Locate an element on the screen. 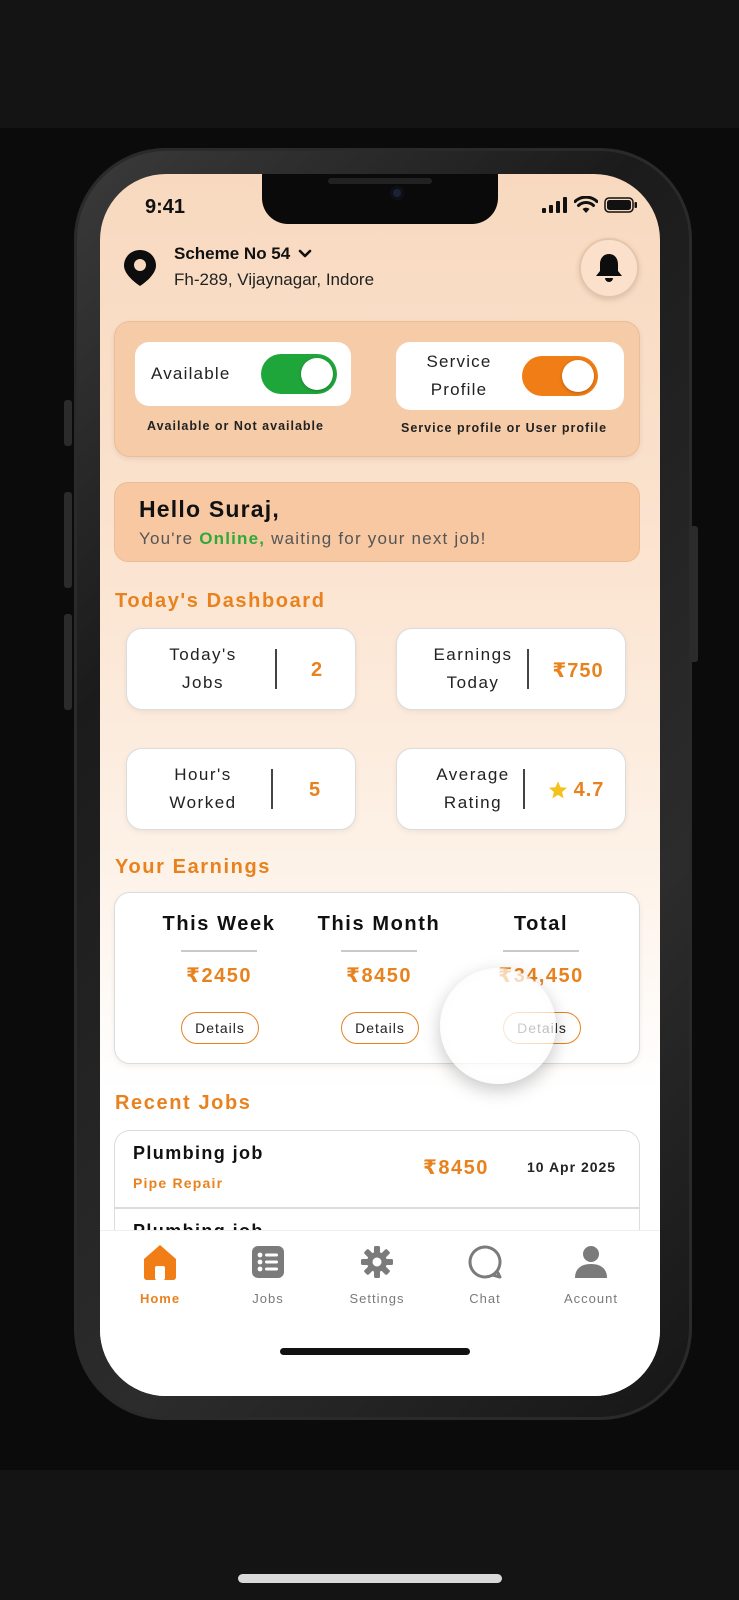 The height and width of the screenshot is (1600, 739). stat-label: Hour's Worked is located at coordinates (203, 788).